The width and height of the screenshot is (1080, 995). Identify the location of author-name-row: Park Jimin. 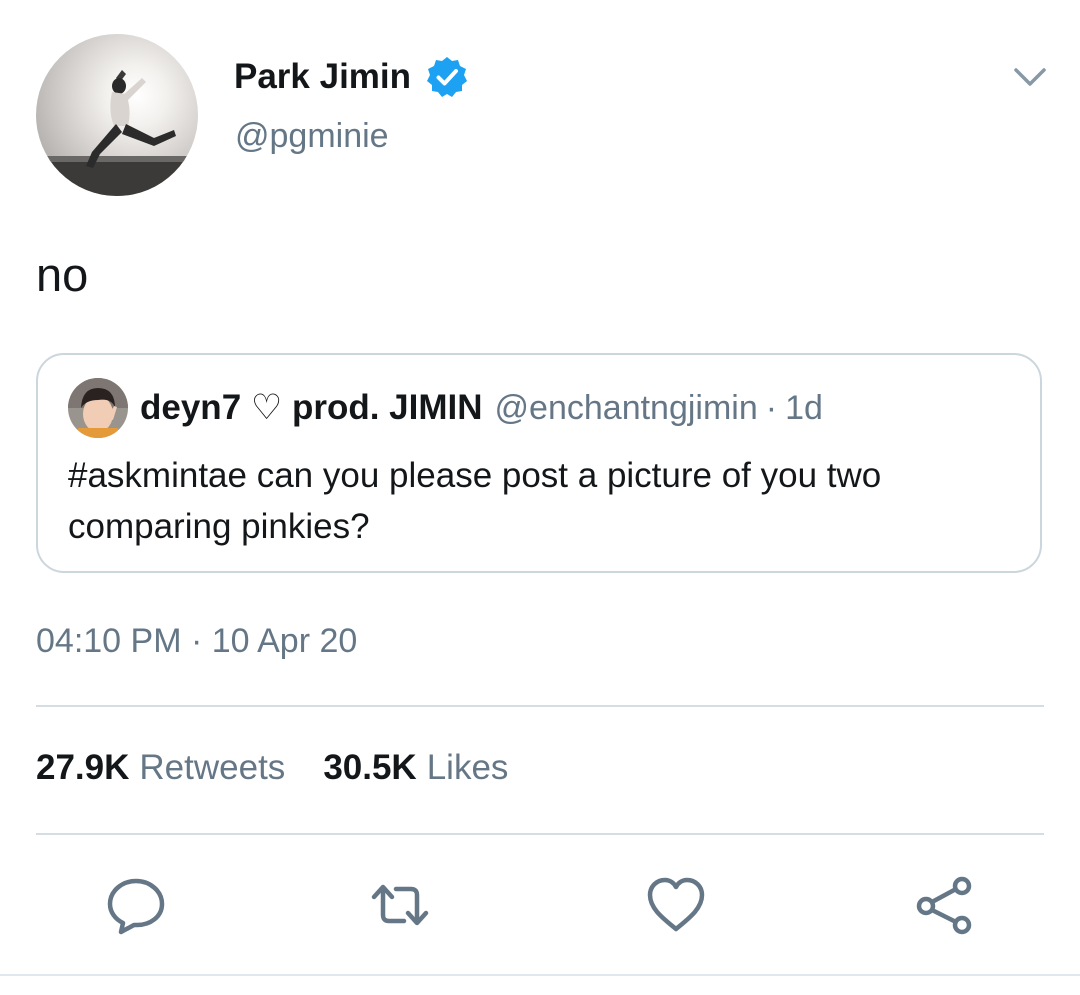
(351, 77).